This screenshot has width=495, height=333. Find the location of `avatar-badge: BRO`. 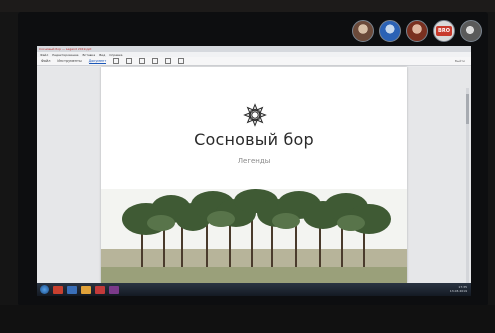

avatar-badge: BRO is located at coordinates (444, 31).